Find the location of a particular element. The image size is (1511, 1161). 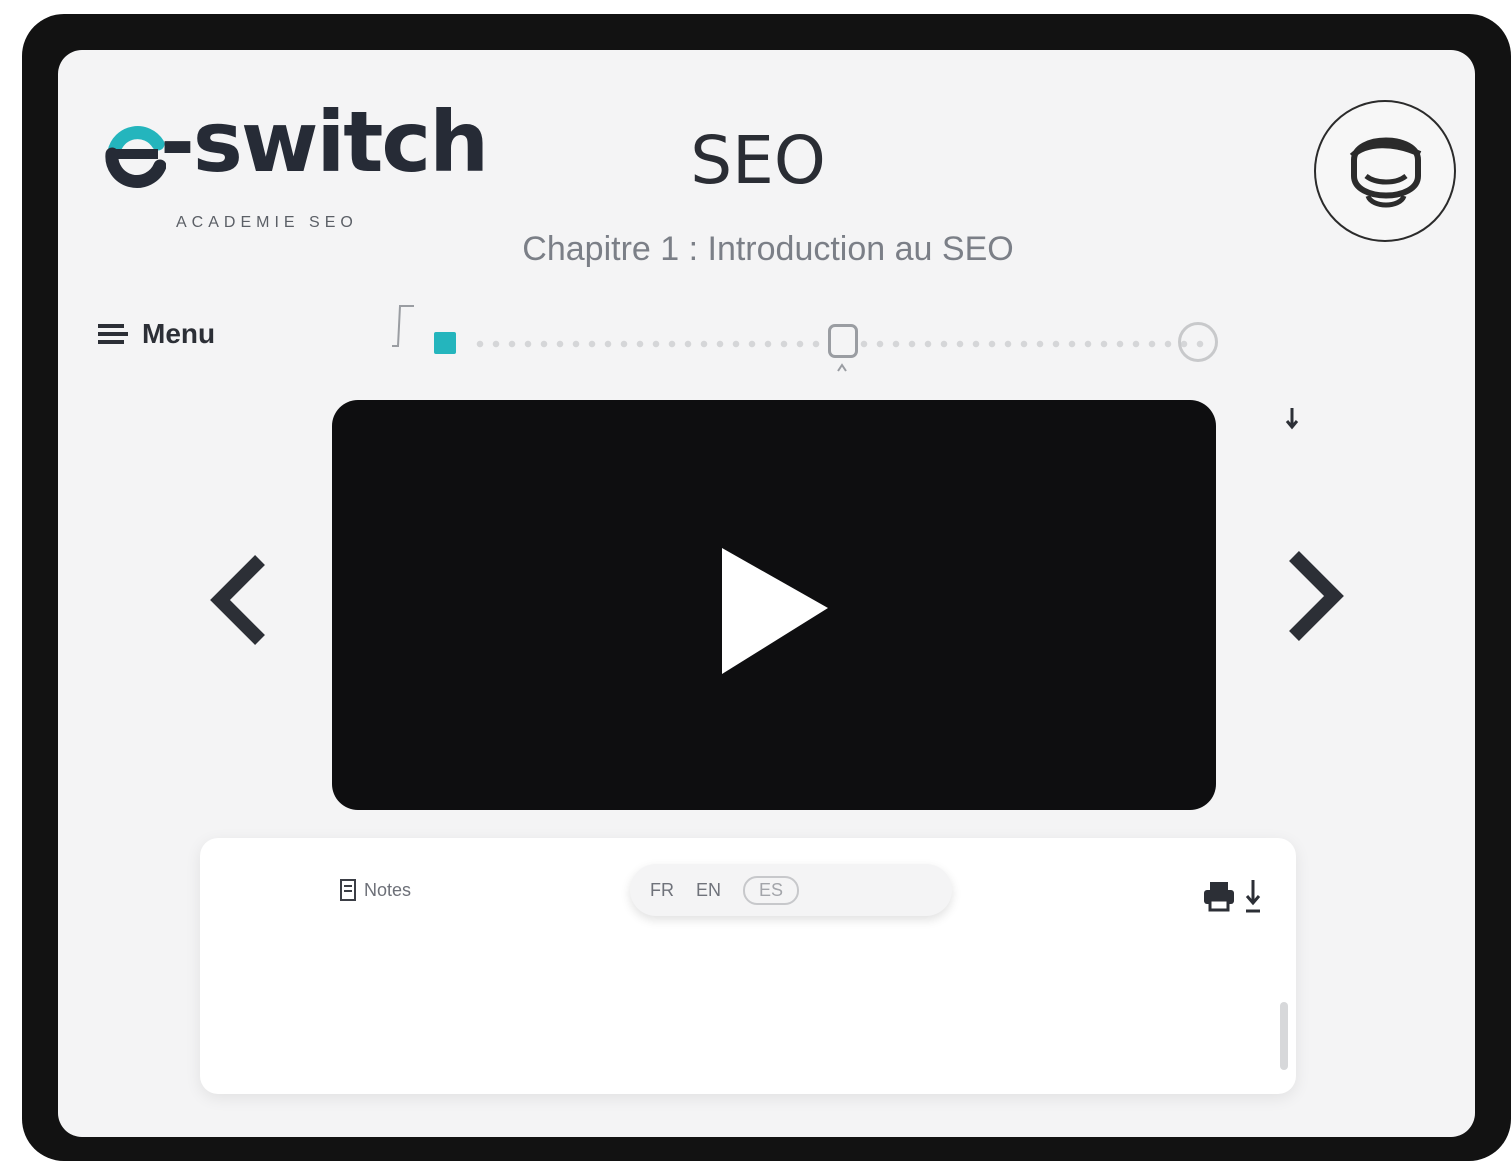

lang-option-es: ES is located at coordinates (771, 890).